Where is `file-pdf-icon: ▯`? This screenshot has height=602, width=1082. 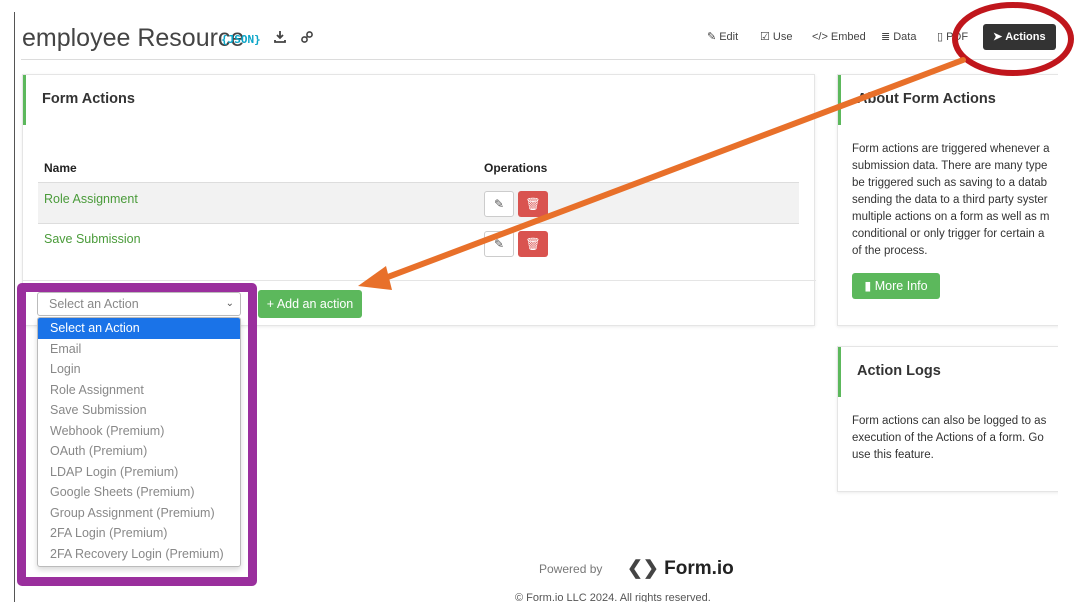
file-pdf-icon: ▯ is located at coordinates (940, 37).